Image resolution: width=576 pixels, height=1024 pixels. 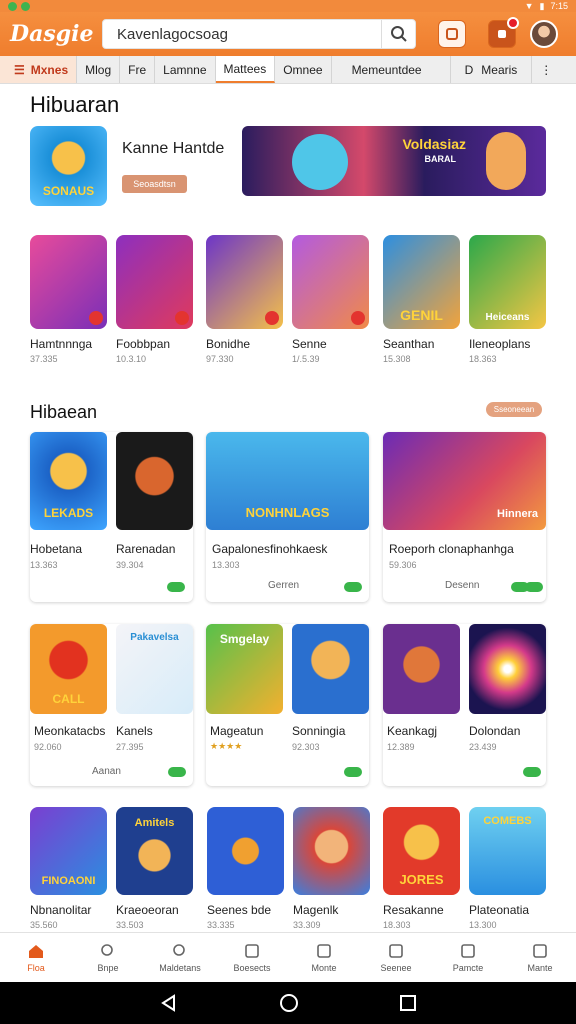 What do you see at coordinates (397, 925) in the screenshot?
I see `app-meta: 18.303` at bounding box center [397, 925].